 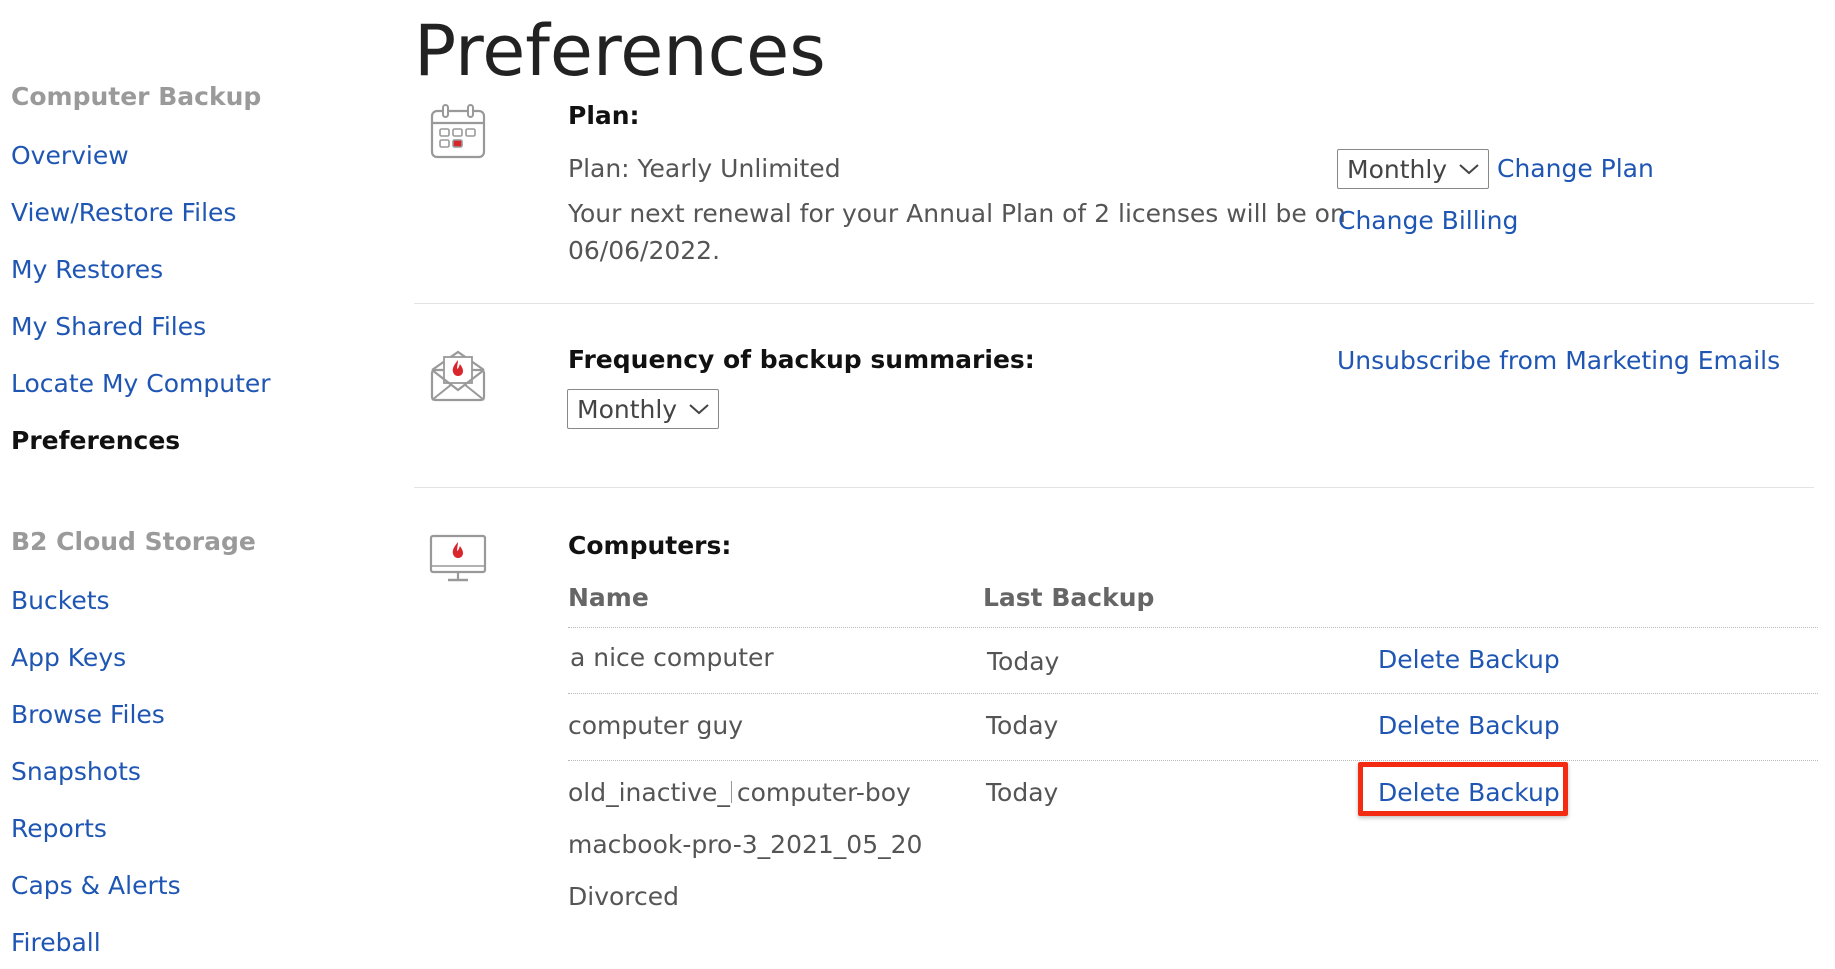 What do you see at coordinates (136, 96) in the screenshot?
I see `sidebar-section-computer-backup: Computer Backup` at bounding box center [136, 96].